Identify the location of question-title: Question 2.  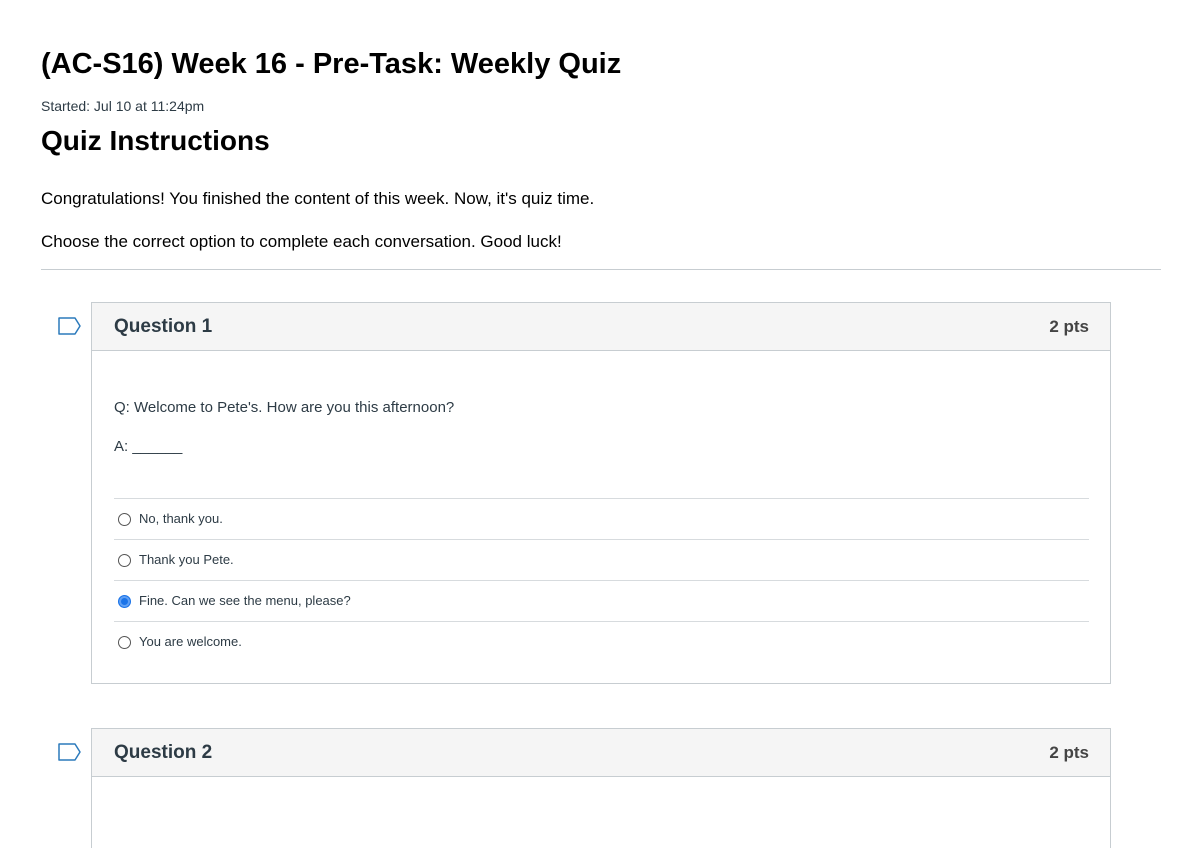
(163, 752).